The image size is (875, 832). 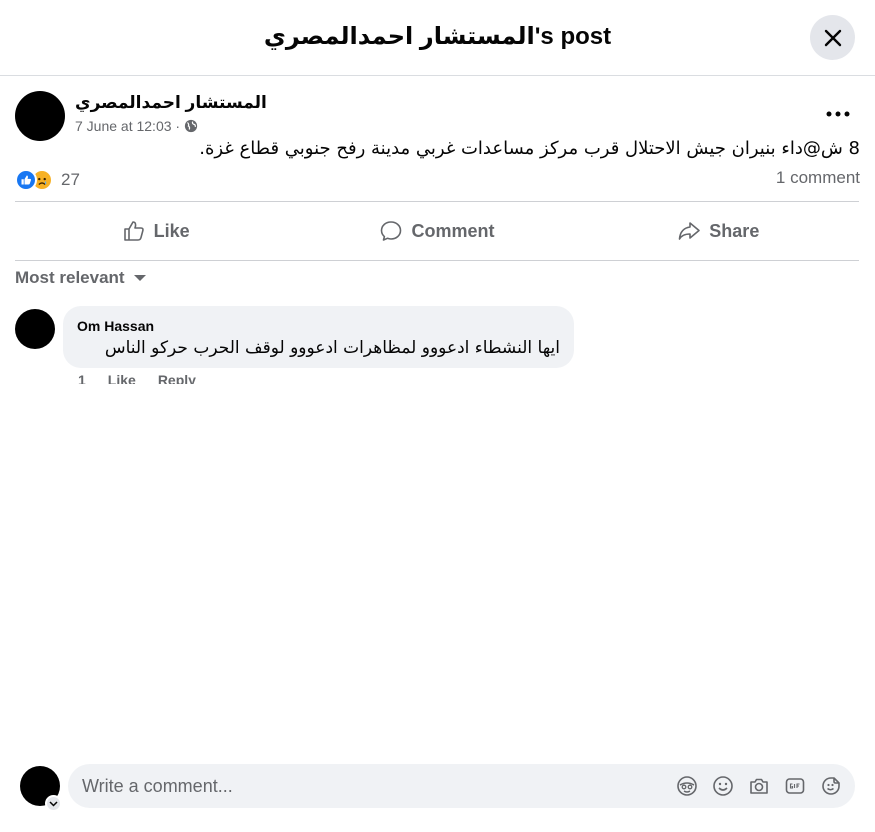 What do you see at coordinates (437, 260) in the screenshot?
I see `divider` at bounding box center [437, 260].